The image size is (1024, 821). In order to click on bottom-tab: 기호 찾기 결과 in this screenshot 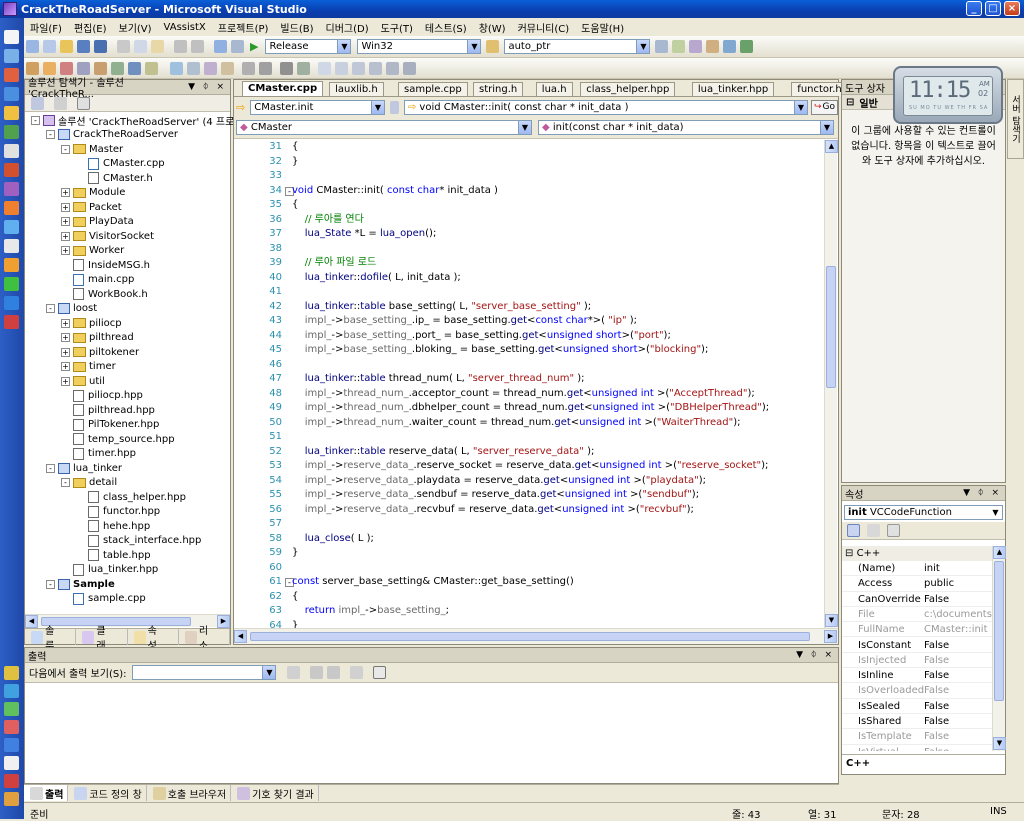, I will do `click(275, 793)`.